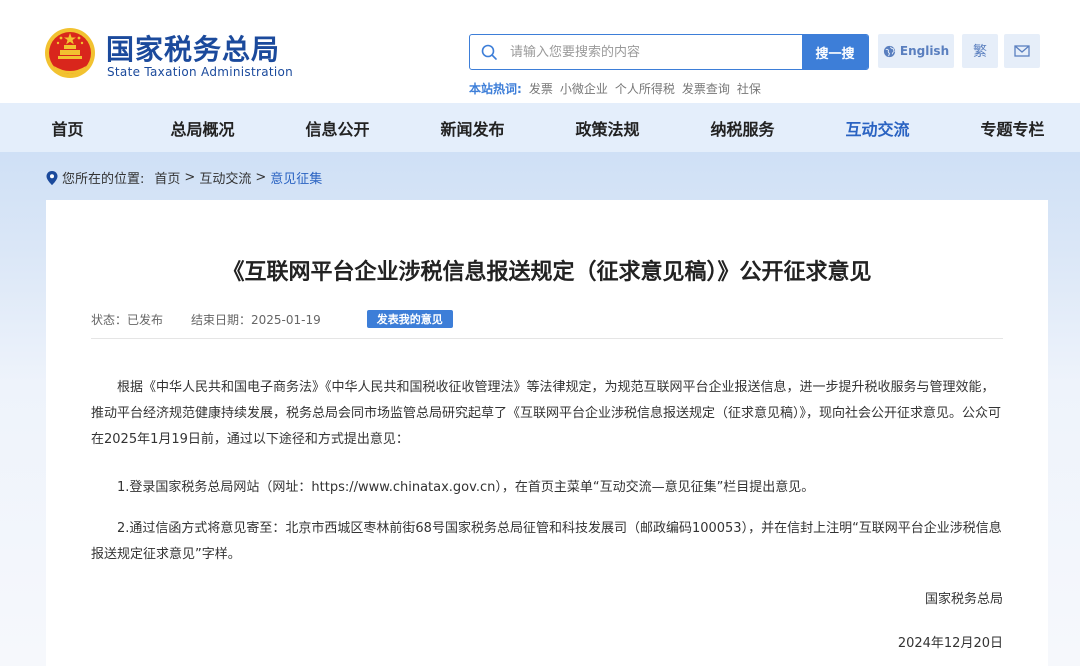 This screenshot has height=666, width=1080. What do you see at coordinates (889, 51) in the screenshot?
I see `globe-icon` at bounding box center [889, 51].